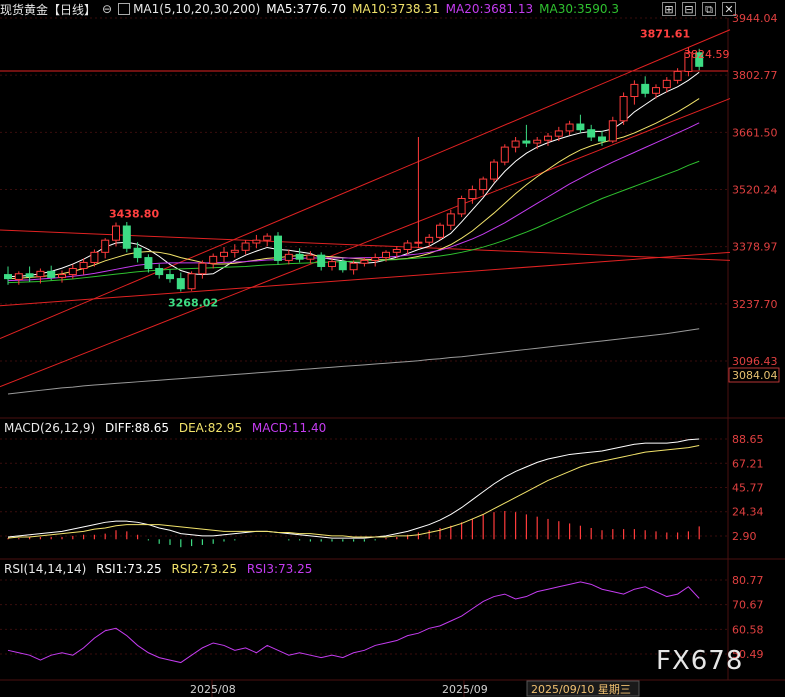 Image resolution: width=785 pixels, height=697 pixels. What do you see at coordinates (755, 304) in the screenshot?
I see `price-tick-label: 3237.70` at bounding box center [755, 304].